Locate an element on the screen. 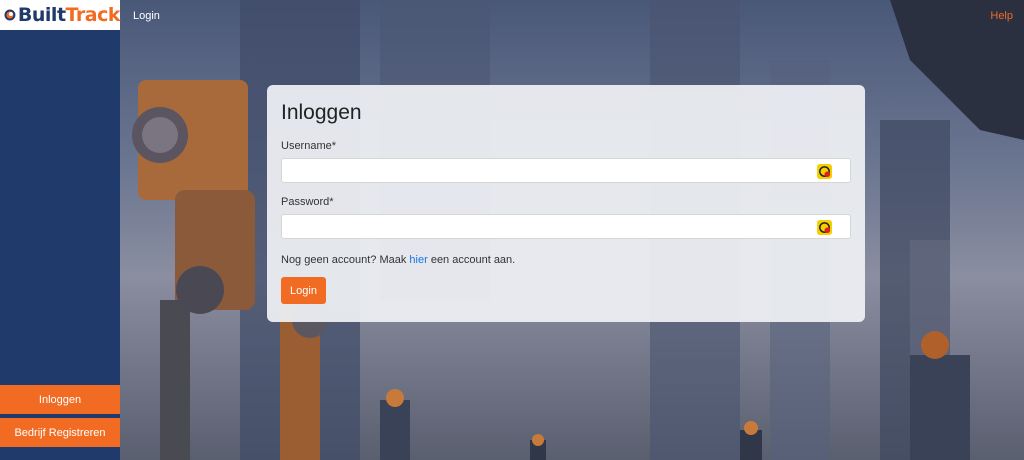 The image size is (1024, 460). username-label: Username* is located at coordinates (309, 146).